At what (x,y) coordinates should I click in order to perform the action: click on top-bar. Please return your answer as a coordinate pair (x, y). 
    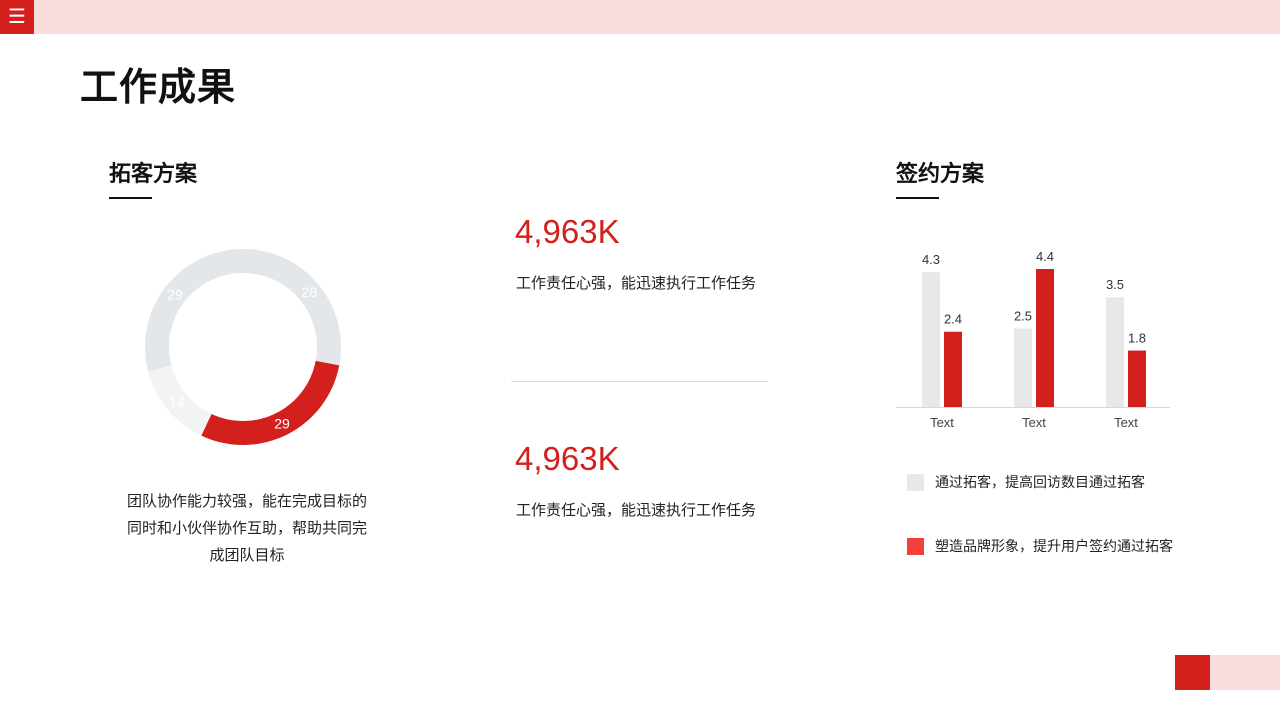
    Looking at the image, I should click on (640, 17).